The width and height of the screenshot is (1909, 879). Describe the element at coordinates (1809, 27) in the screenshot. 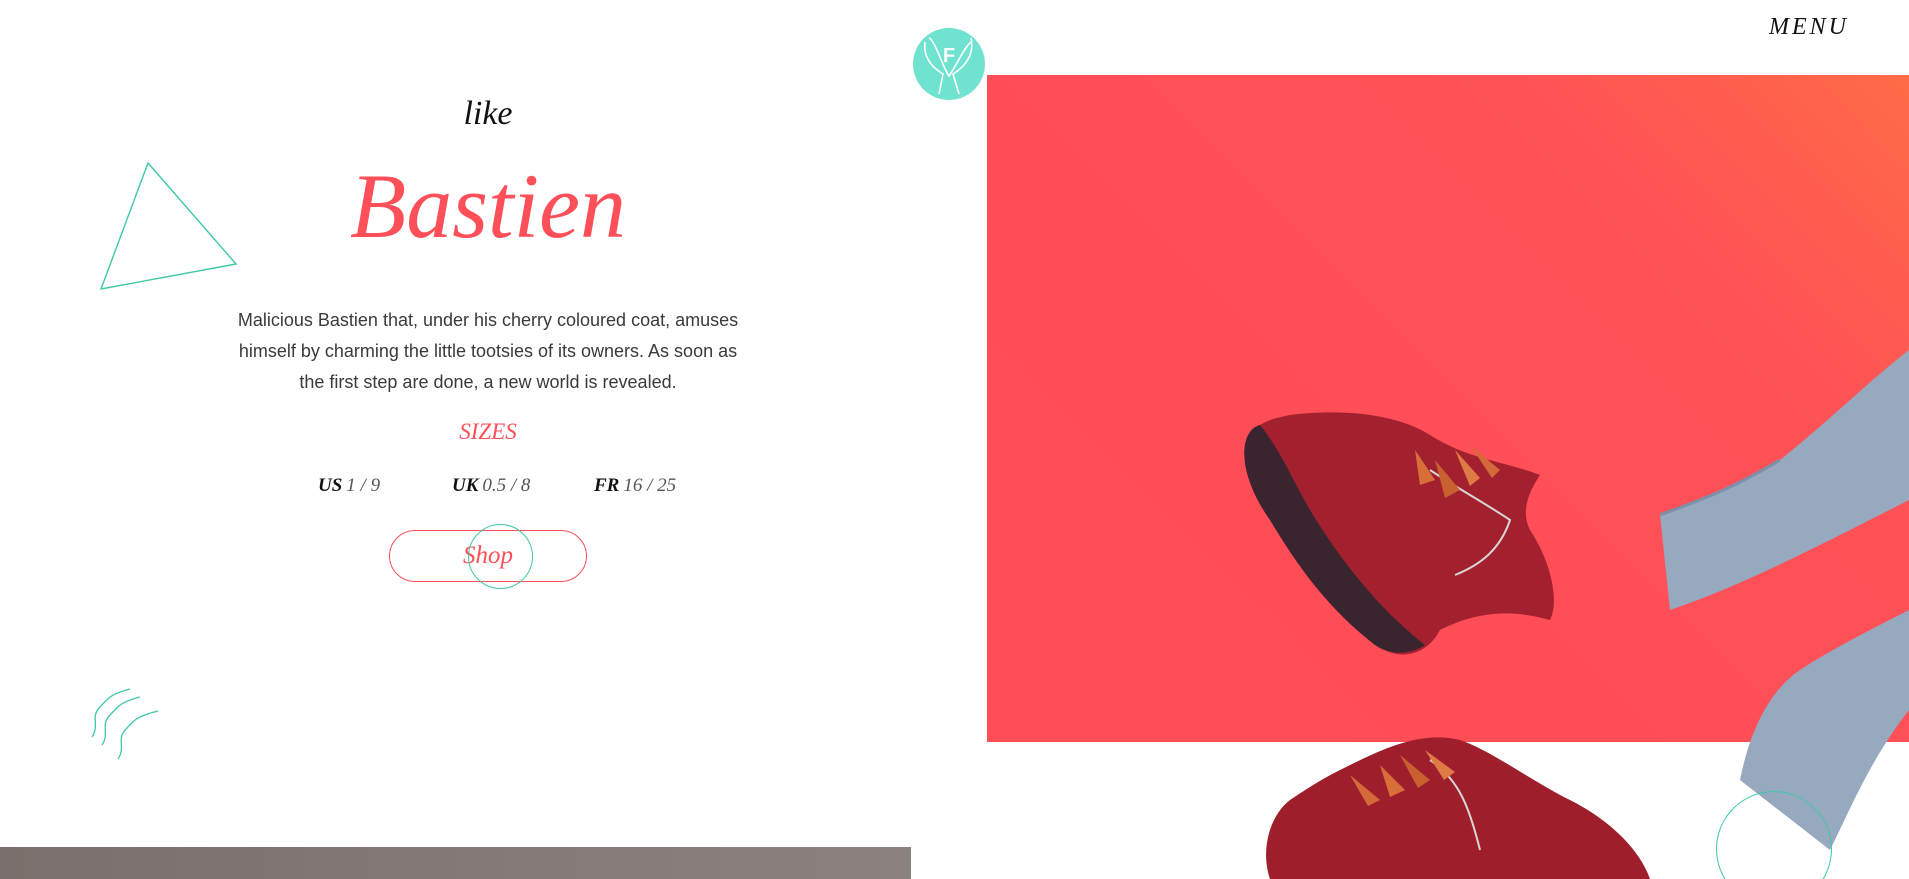

I see `menu-button: MENU` at that location.